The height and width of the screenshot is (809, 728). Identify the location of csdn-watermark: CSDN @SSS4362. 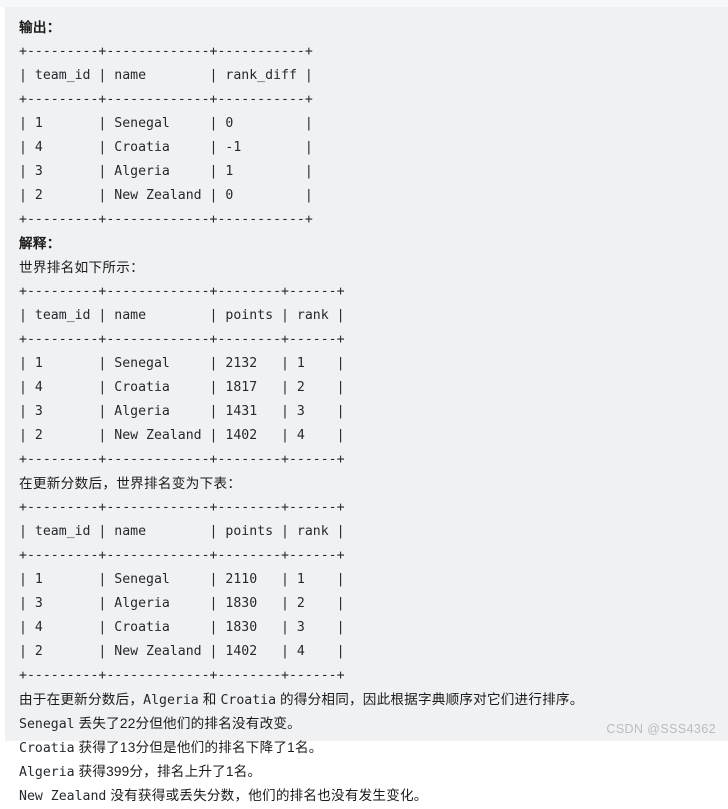
(661, 729).